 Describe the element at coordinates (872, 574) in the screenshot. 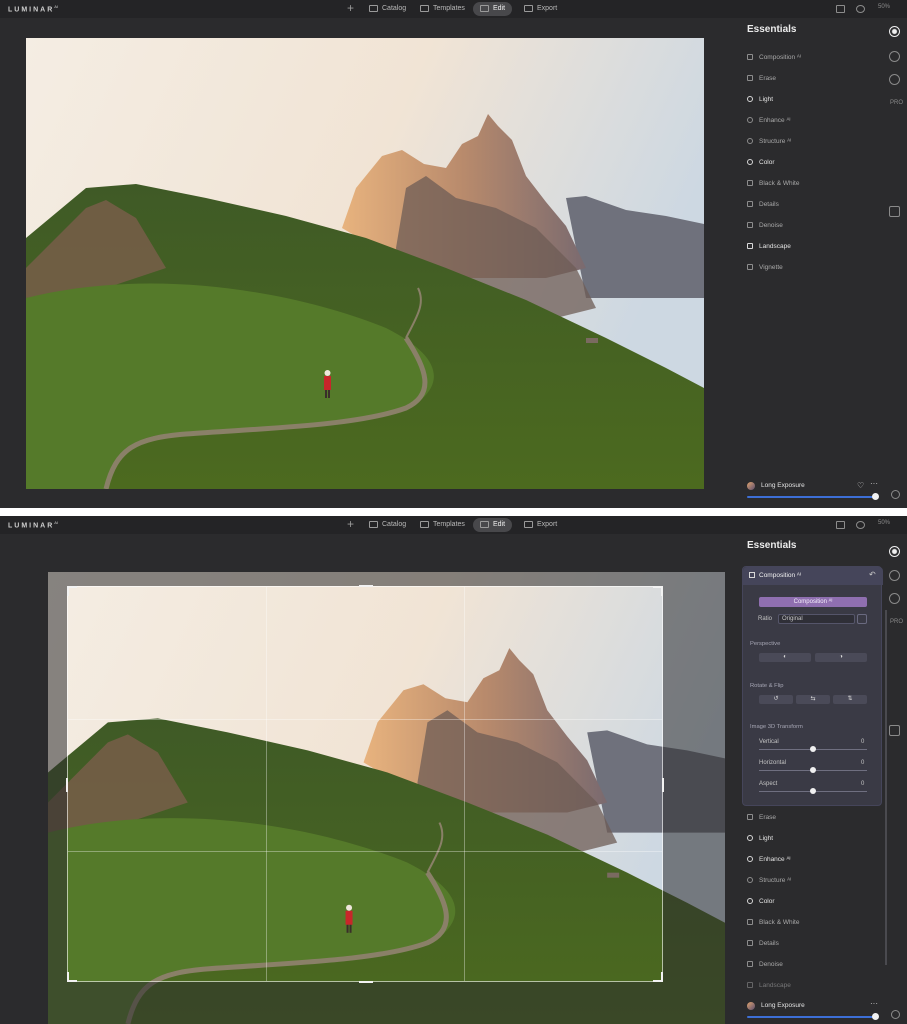

I see `reset-undo-icon: ↶` at that location.